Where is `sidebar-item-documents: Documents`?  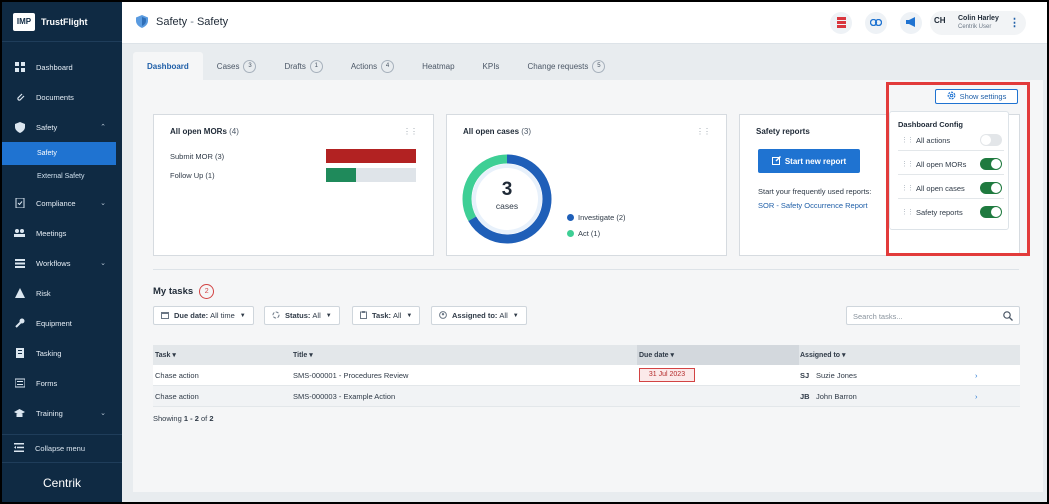
sidebar-item-documents: Documents is located at coordinates (62, 97).